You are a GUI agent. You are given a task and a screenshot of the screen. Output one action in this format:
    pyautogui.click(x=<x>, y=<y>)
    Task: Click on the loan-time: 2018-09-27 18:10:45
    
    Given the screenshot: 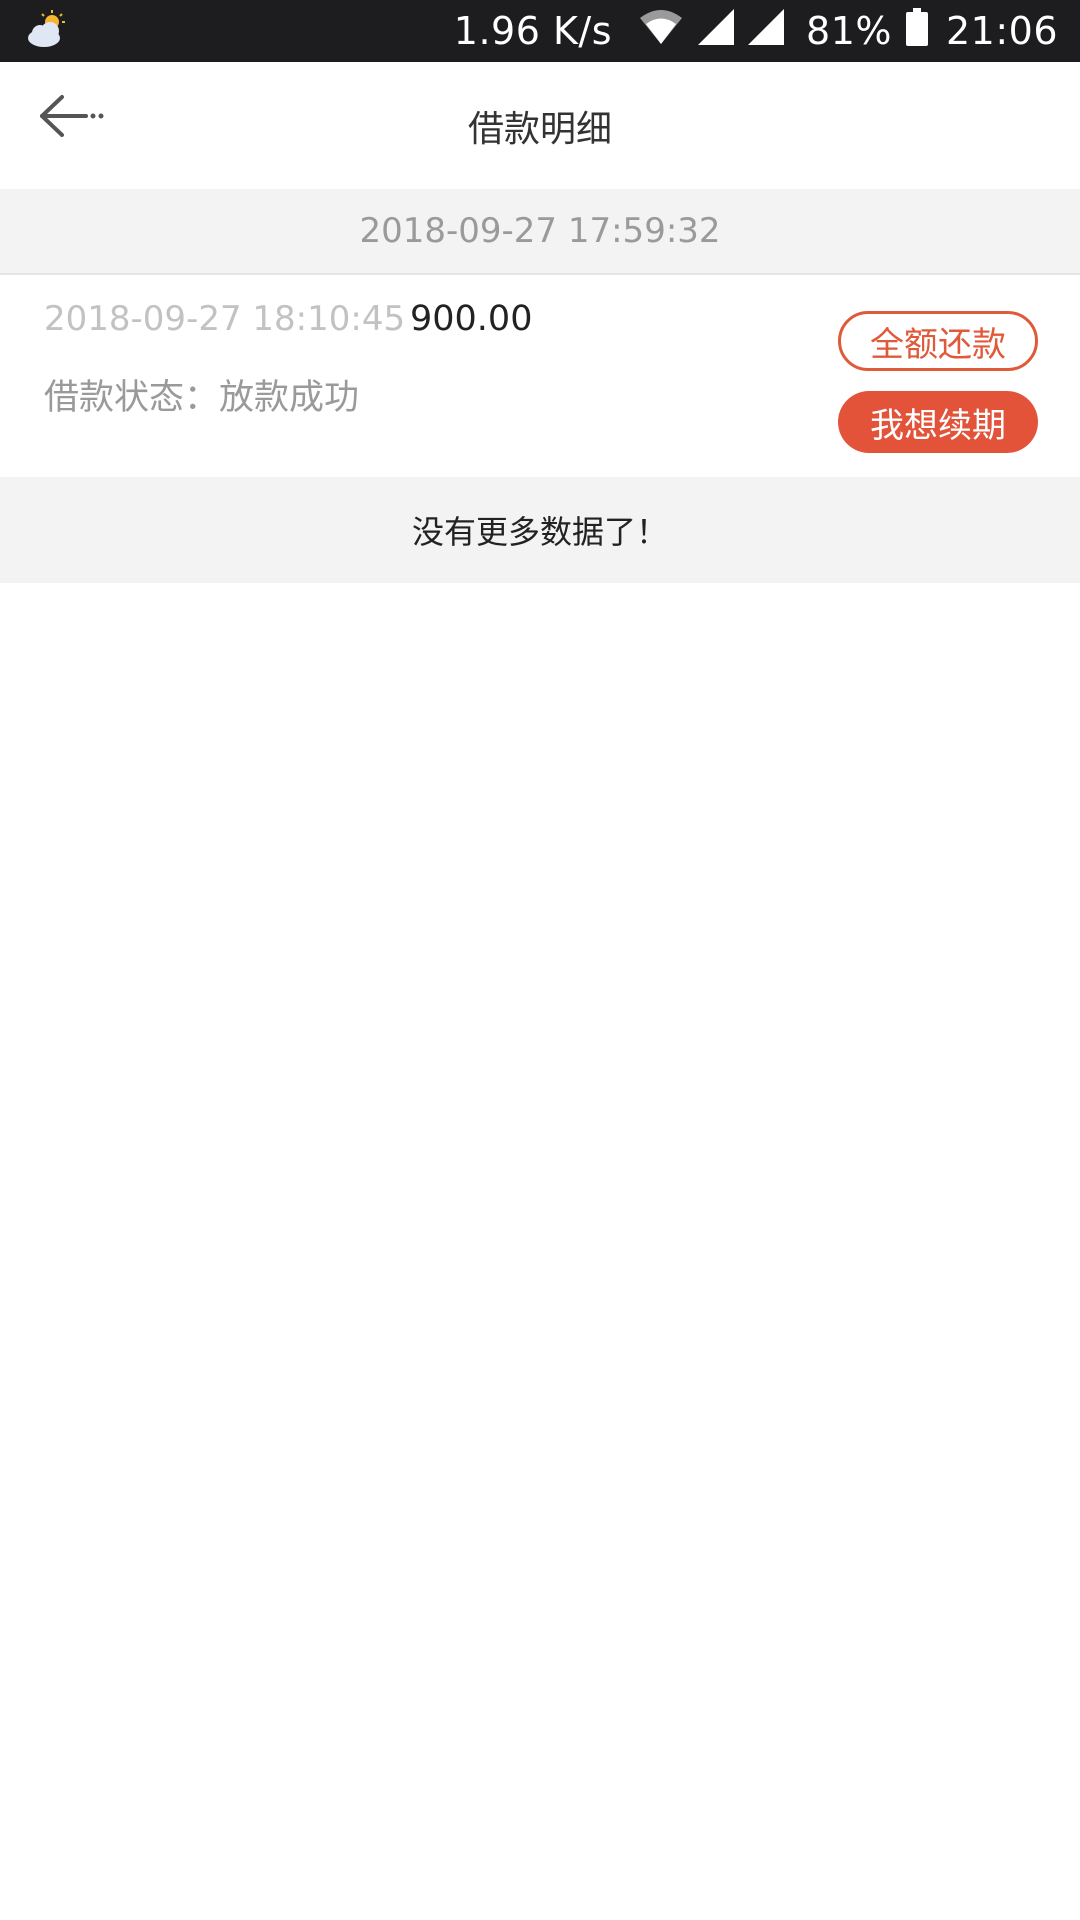 What is the action you would take?
    pyautogui.click(x=225, y=319)
    